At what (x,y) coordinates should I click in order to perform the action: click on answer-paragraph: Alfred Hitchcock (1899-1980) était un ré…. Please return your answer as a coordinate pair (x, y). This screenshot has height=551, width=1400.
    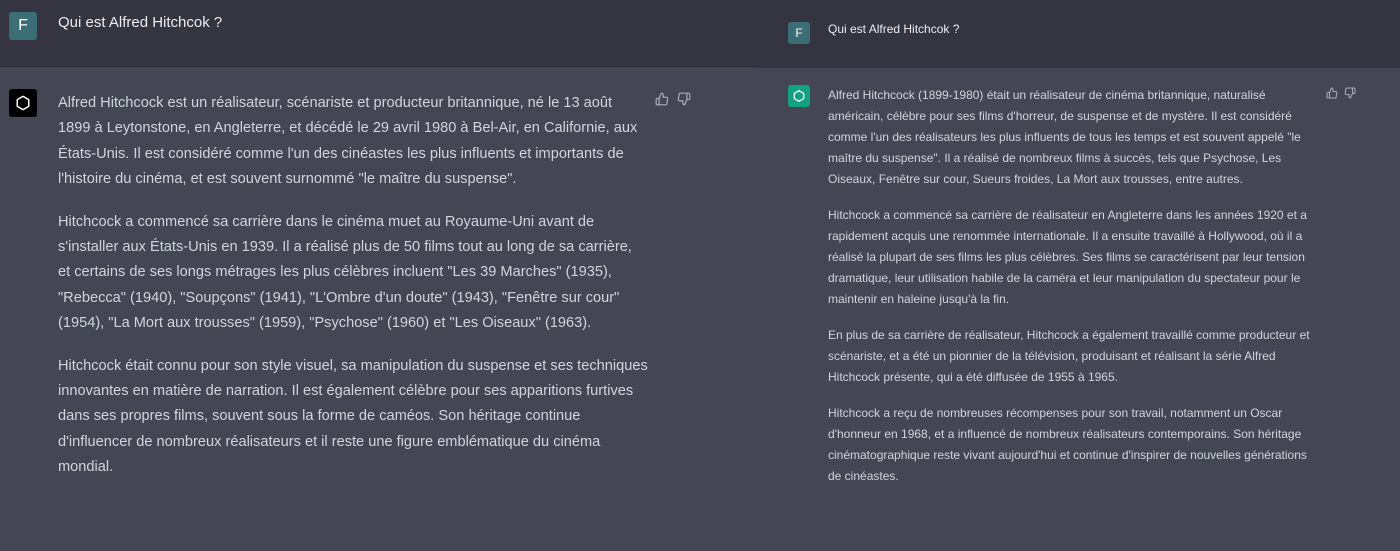
    Looking at the image, I should click on (1064, 137).